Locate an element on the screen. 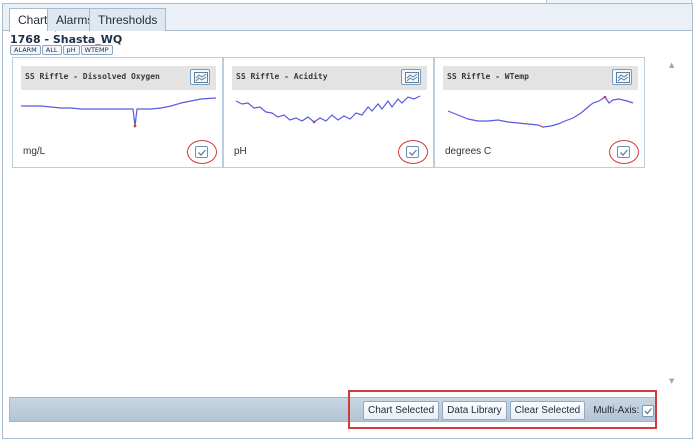 This screenshot has width=697, height=441. vertical-scrollbar: ▲ ▼ is located at coordinates (673, 224).